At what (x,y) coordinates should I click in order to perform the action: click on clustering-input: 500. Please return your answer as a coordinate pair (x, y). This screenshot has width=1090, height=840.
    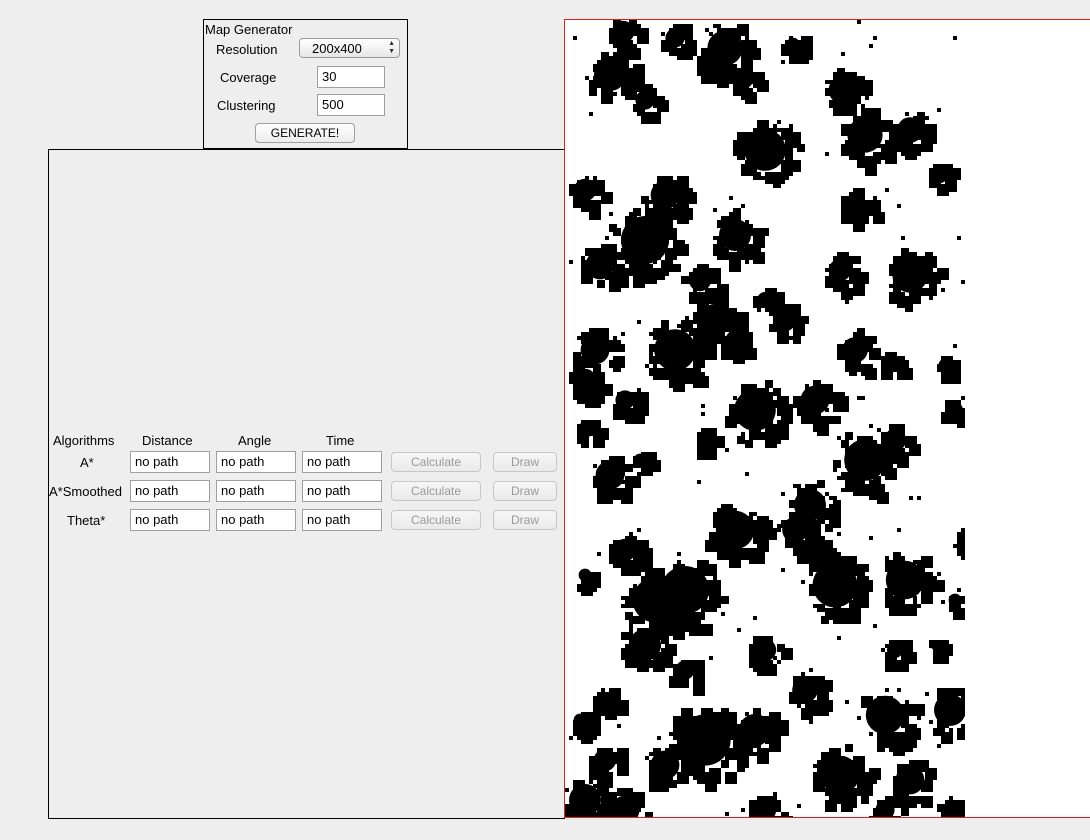
    Looking at the image, I should click on (351, 105).